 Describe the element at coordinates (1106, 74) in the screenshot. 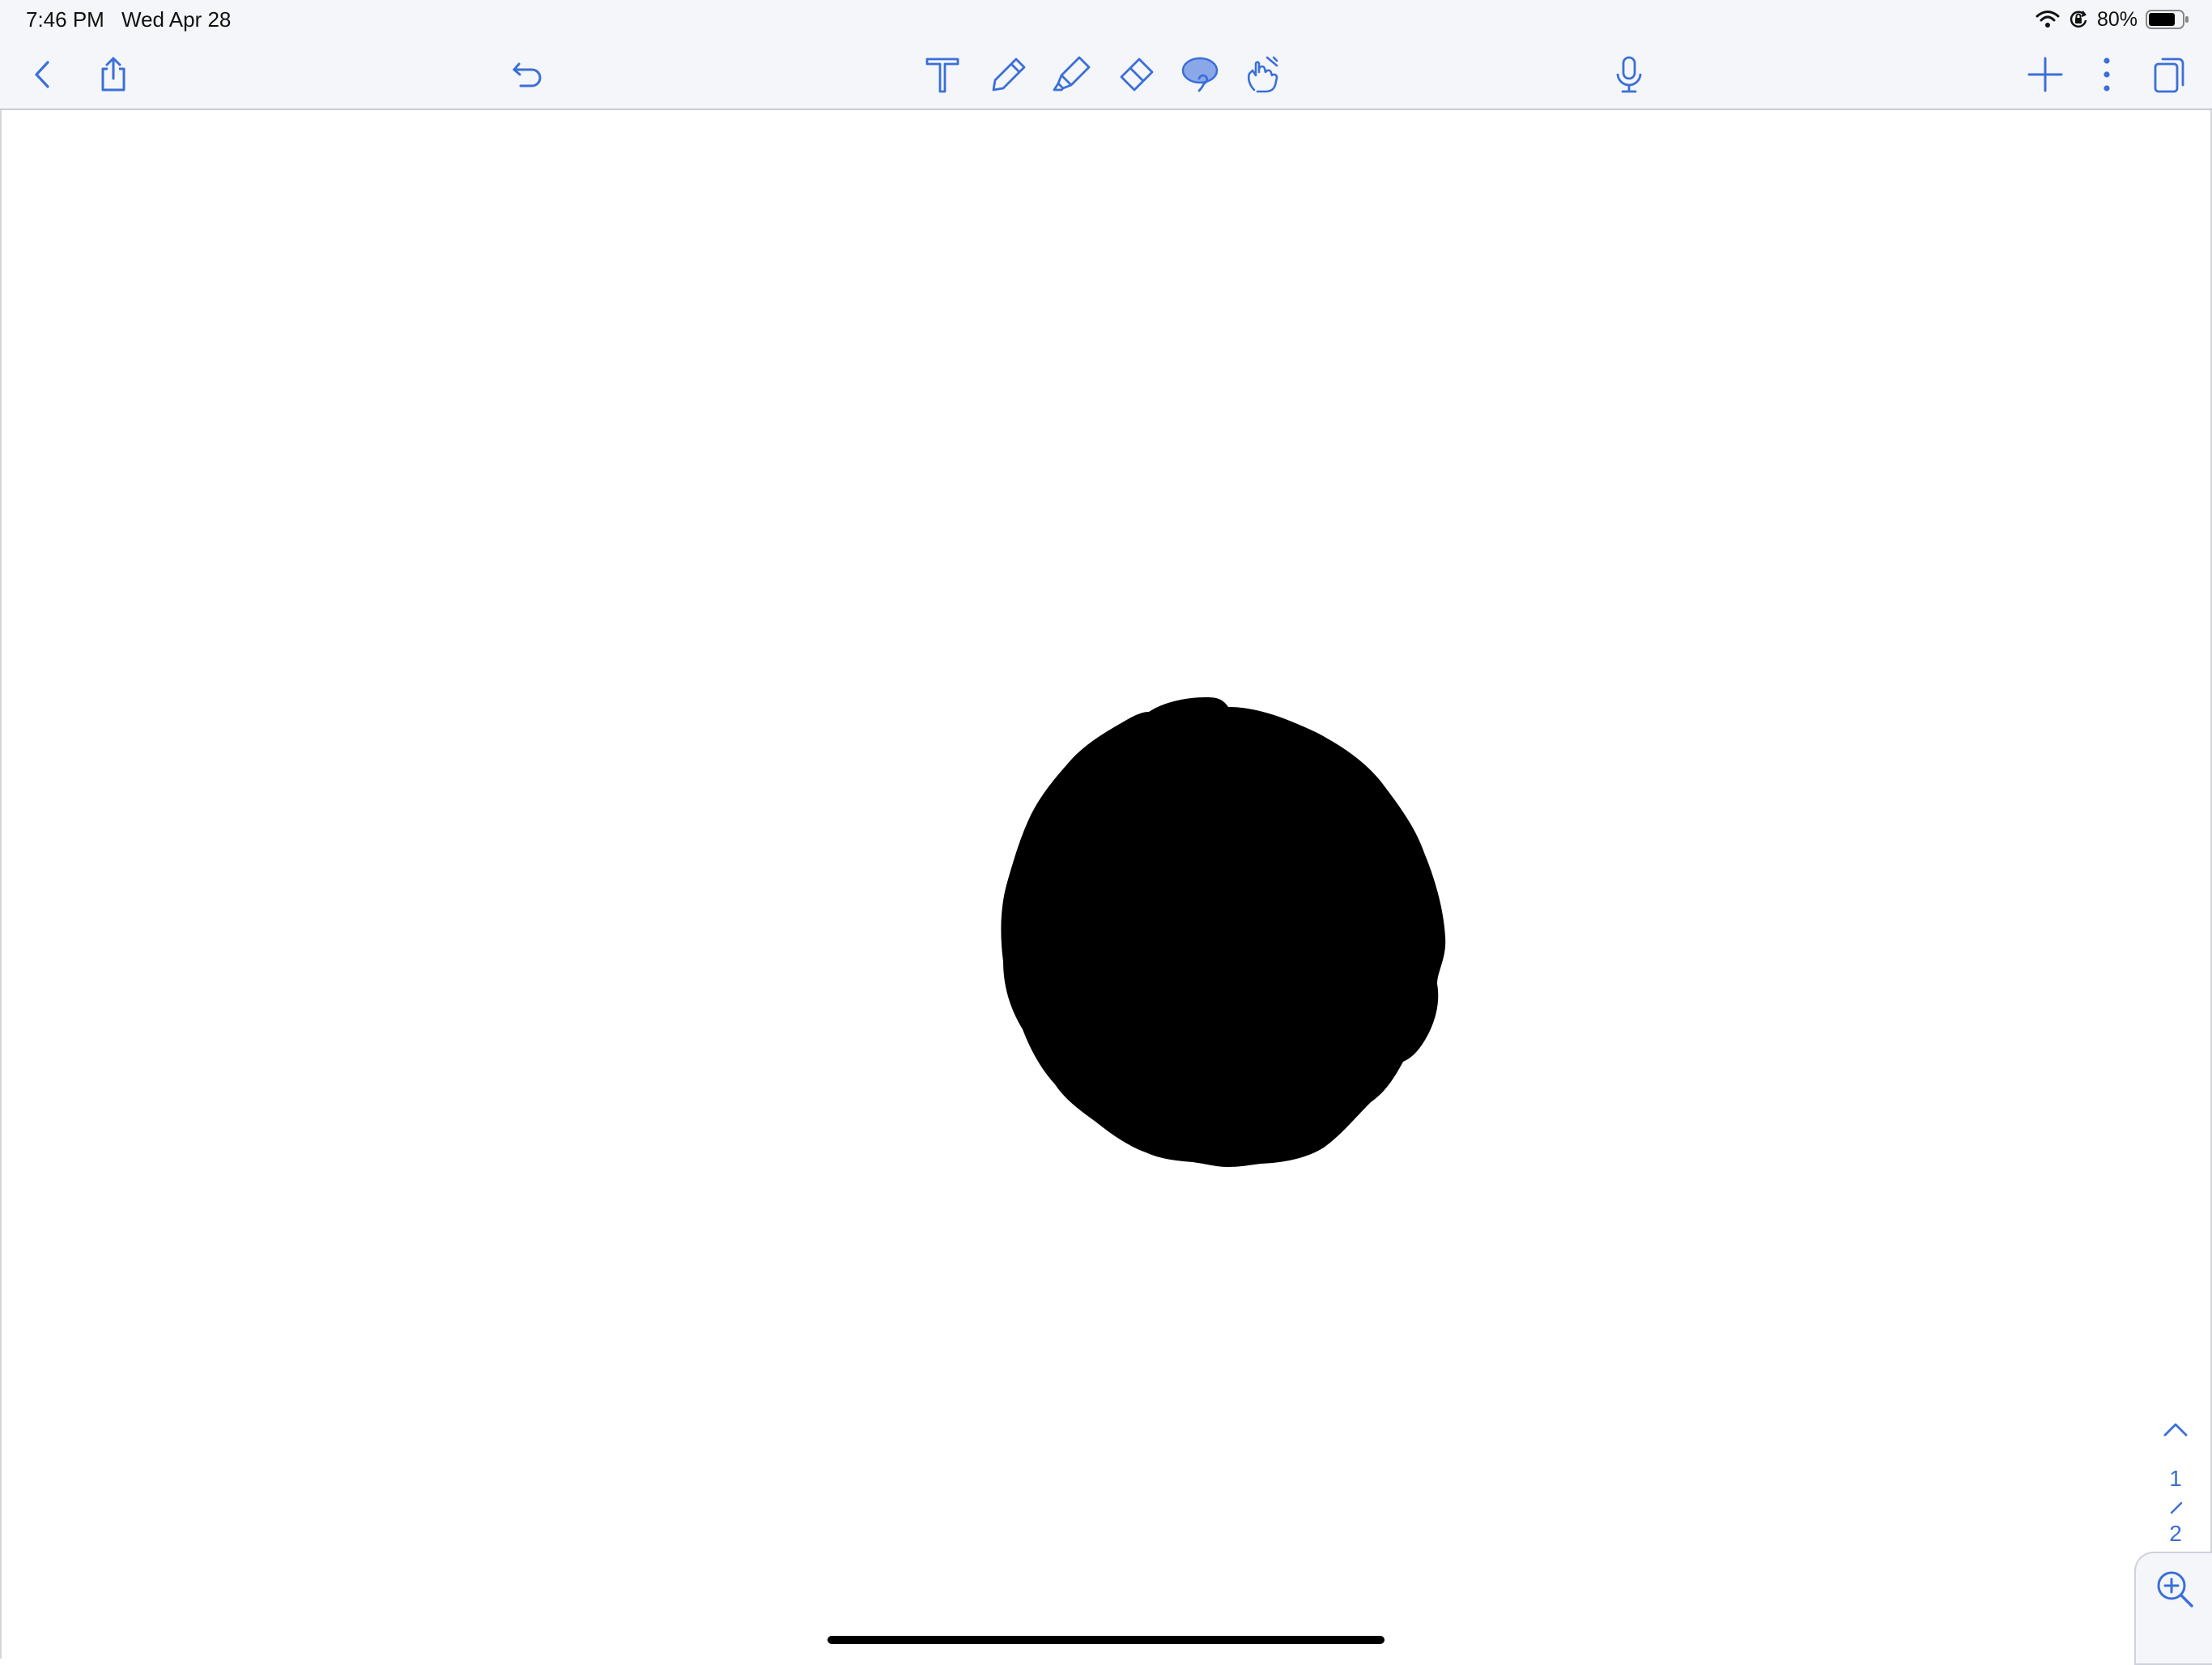

I see `toolbar` at that location.